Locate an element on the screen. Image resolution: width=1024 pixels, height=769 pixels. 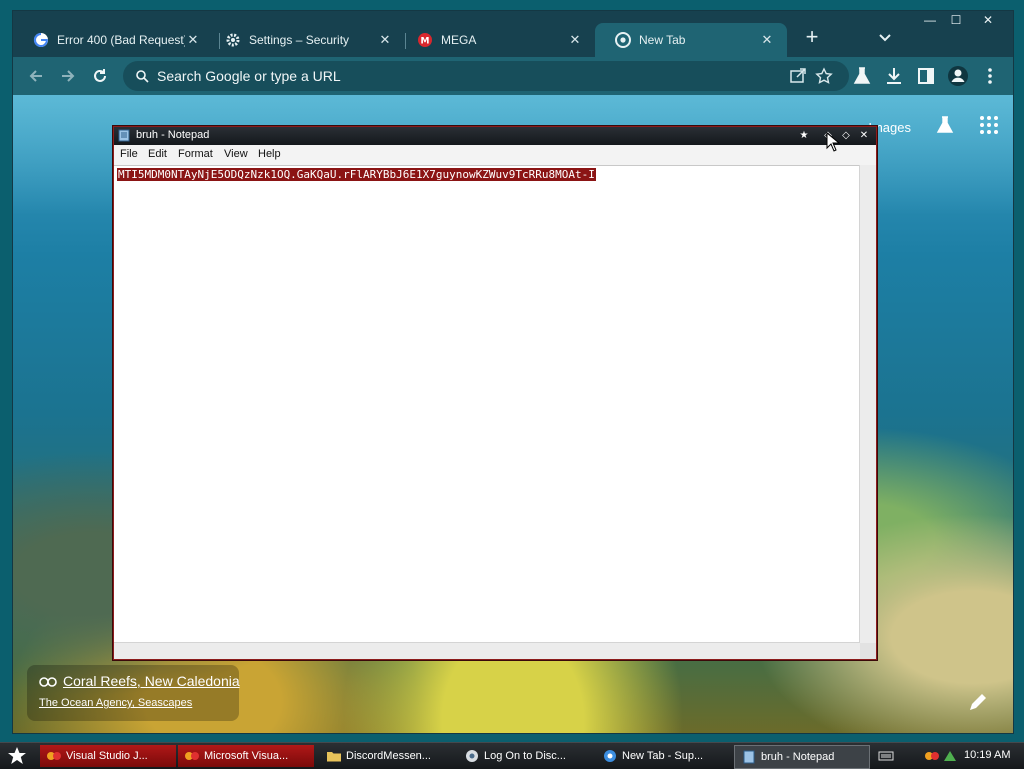
share-icon is located at coordinates (798, 76).